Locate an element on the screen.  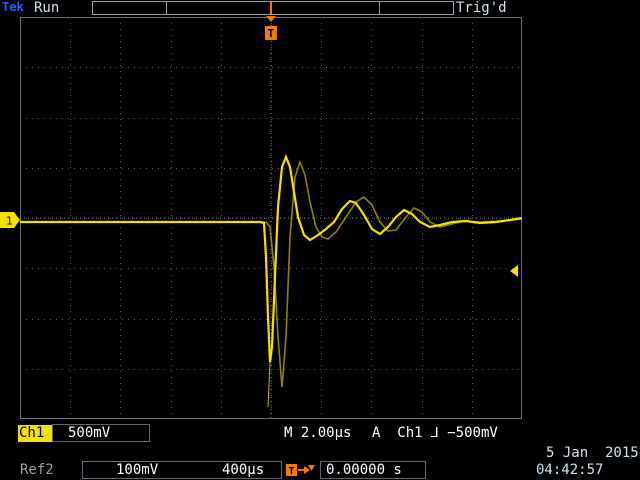
svg-text: T is located at coordinates (292, 471).